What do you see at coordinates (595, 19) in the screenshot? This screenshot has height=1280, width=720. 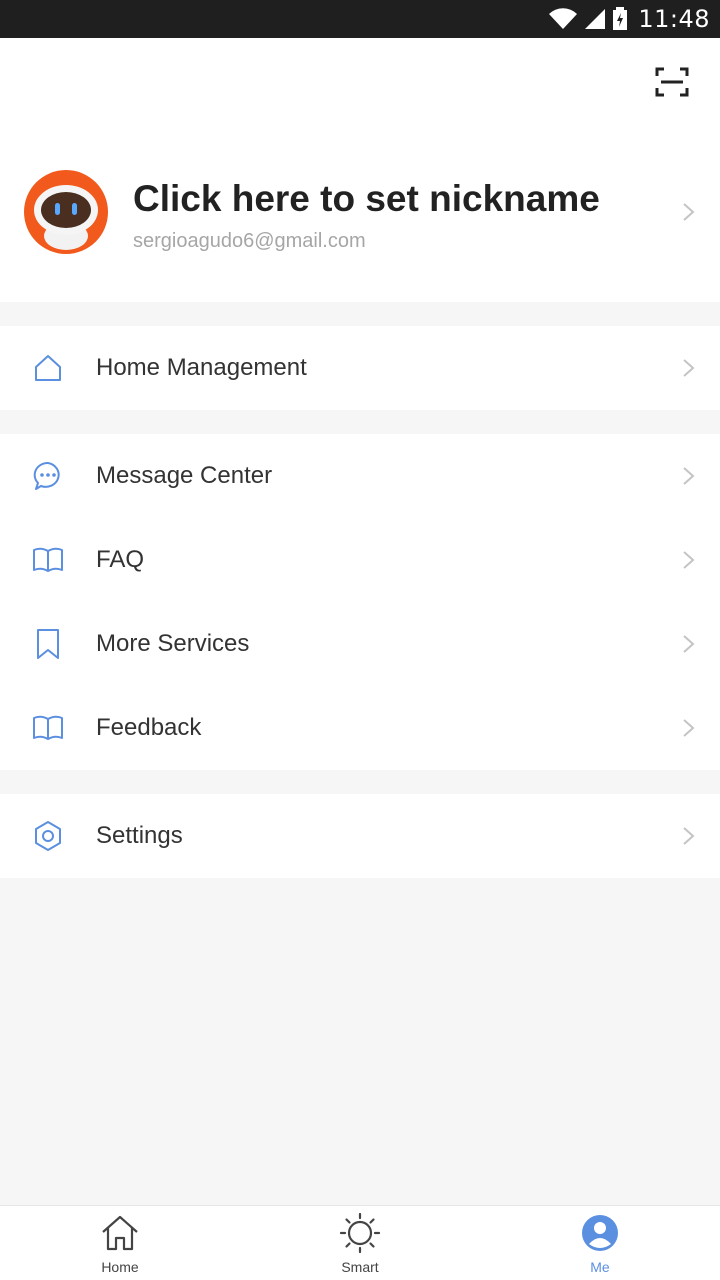 I see `signal-icon` at bounding box center [595, 19].